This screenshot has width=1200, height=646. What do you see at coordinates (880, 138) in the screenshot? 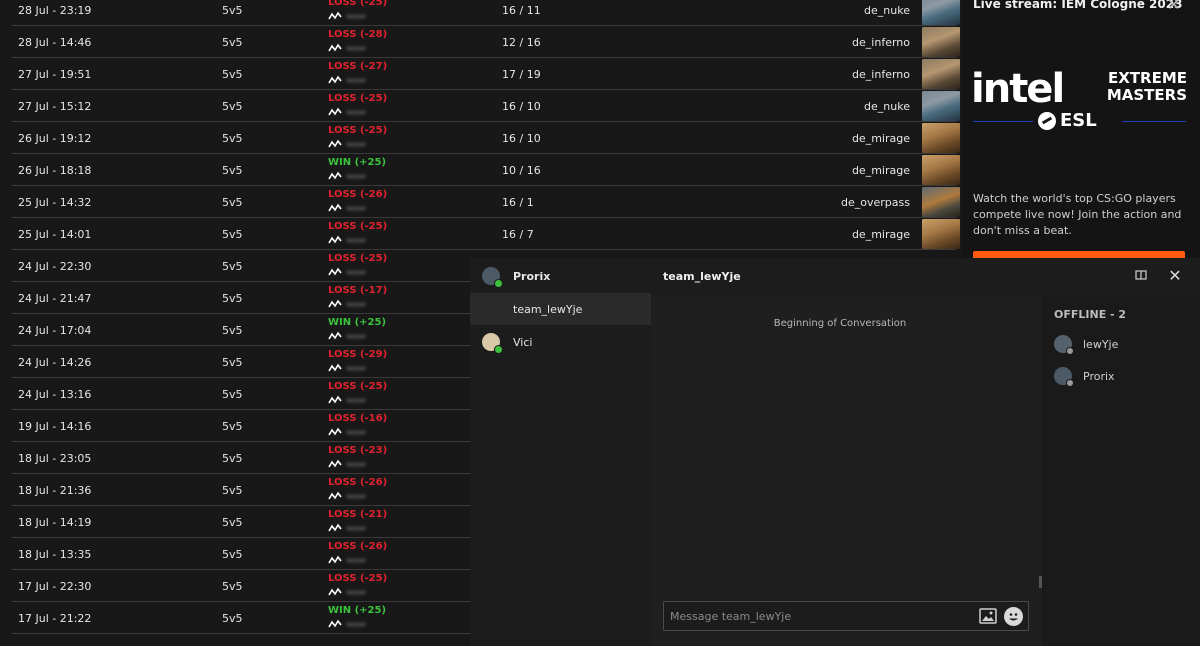
I see `match-map: de_mirage` at bounding box center [880, 138].